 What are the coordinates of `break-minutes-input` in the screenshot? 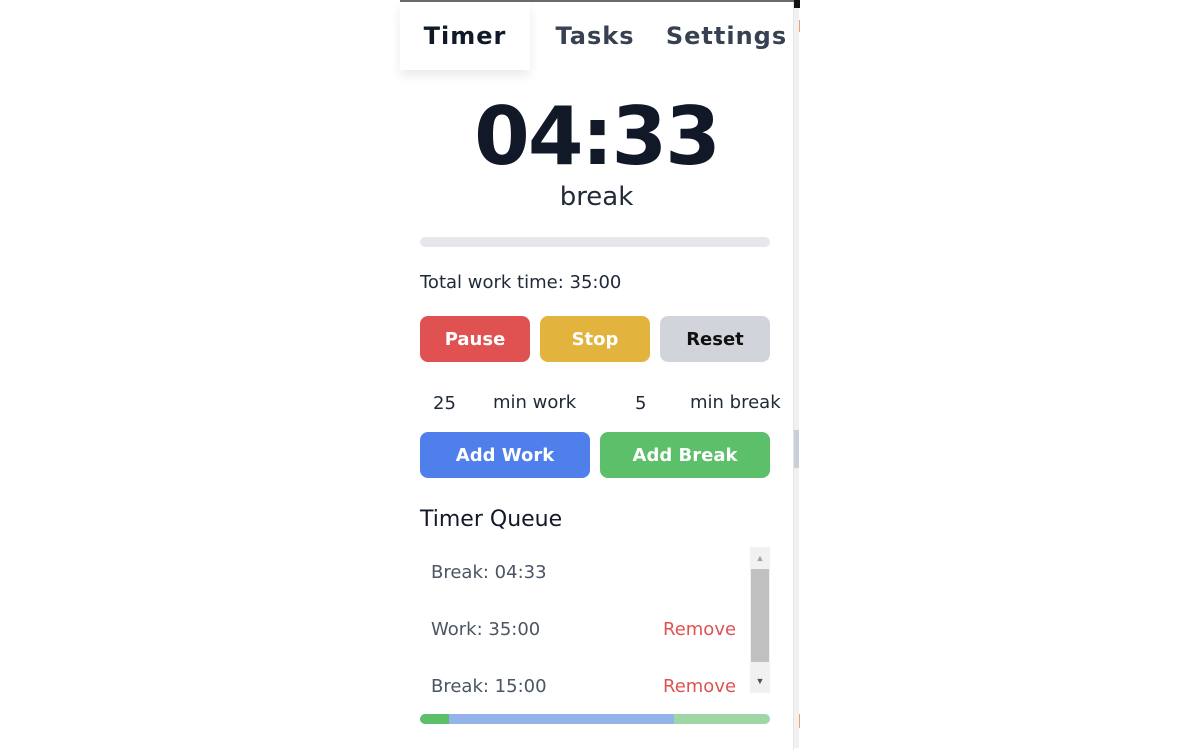 It's located at (659, 403).